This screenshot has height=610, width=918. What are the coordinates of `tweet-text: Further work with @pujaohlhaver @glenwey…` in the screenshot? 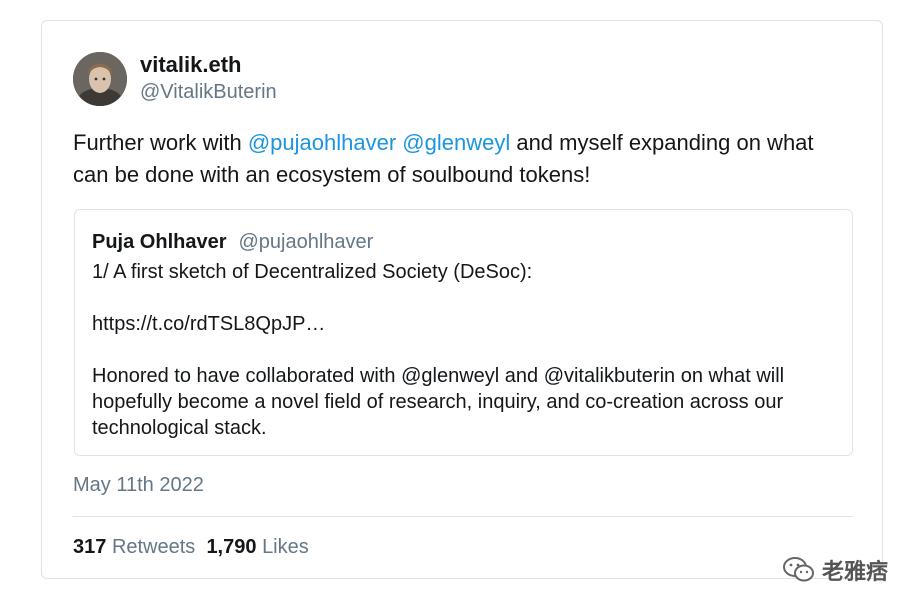 It's located at (463, 159).